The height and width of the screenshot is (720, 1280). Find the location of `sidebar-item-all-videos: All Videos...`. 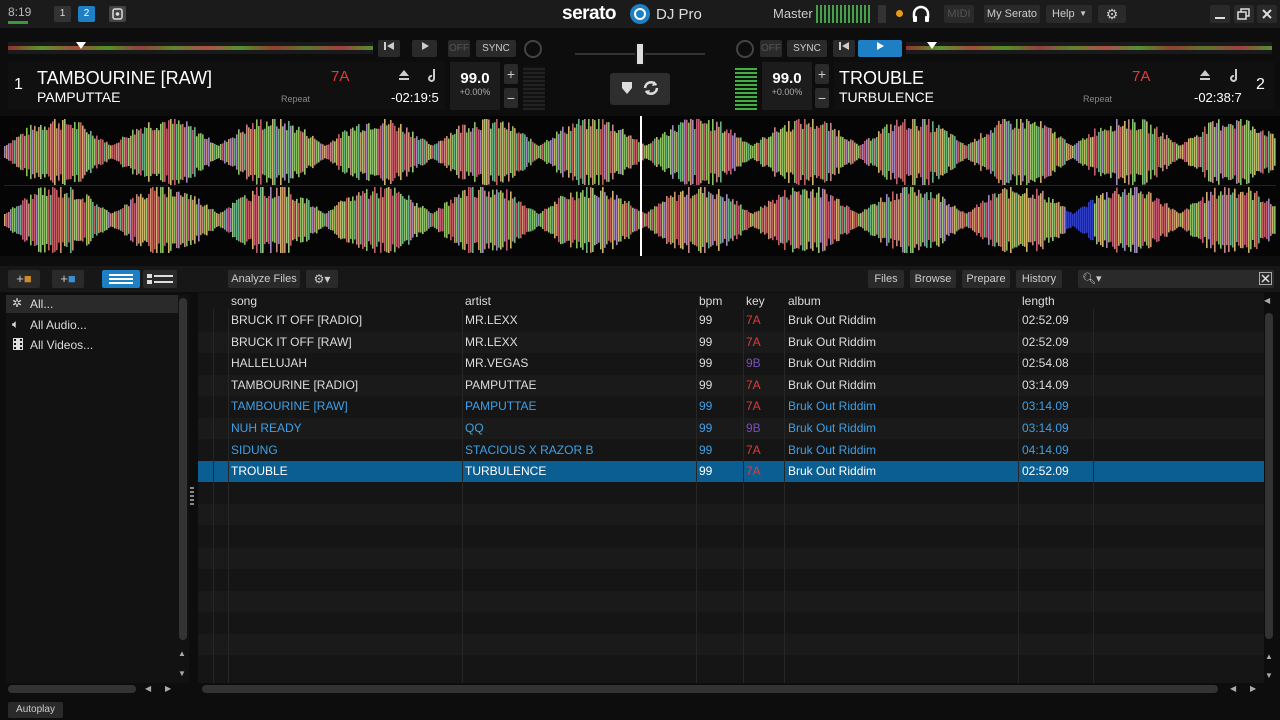

sidebar-item-all-videos: All Videos... is located at coordinates (92, 345).